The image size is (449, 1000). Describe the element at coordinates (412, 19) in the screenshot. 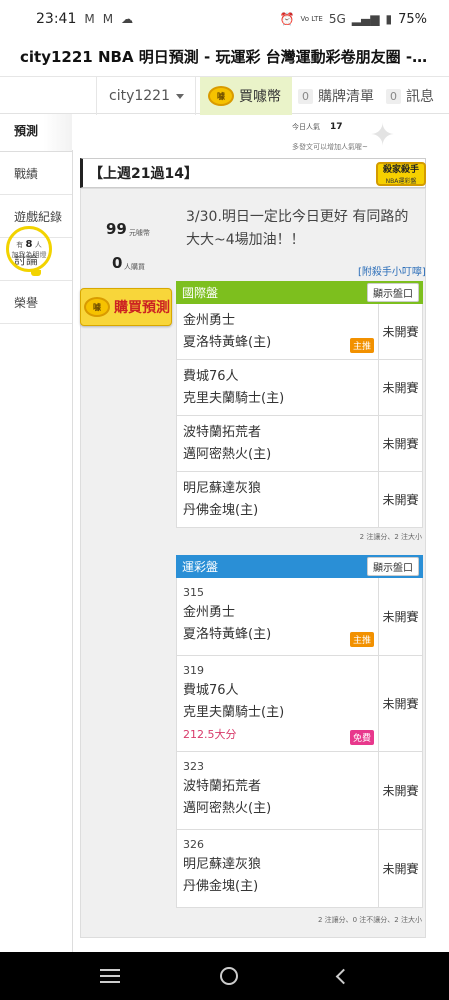

I see `battery-level: 75%` at that location.